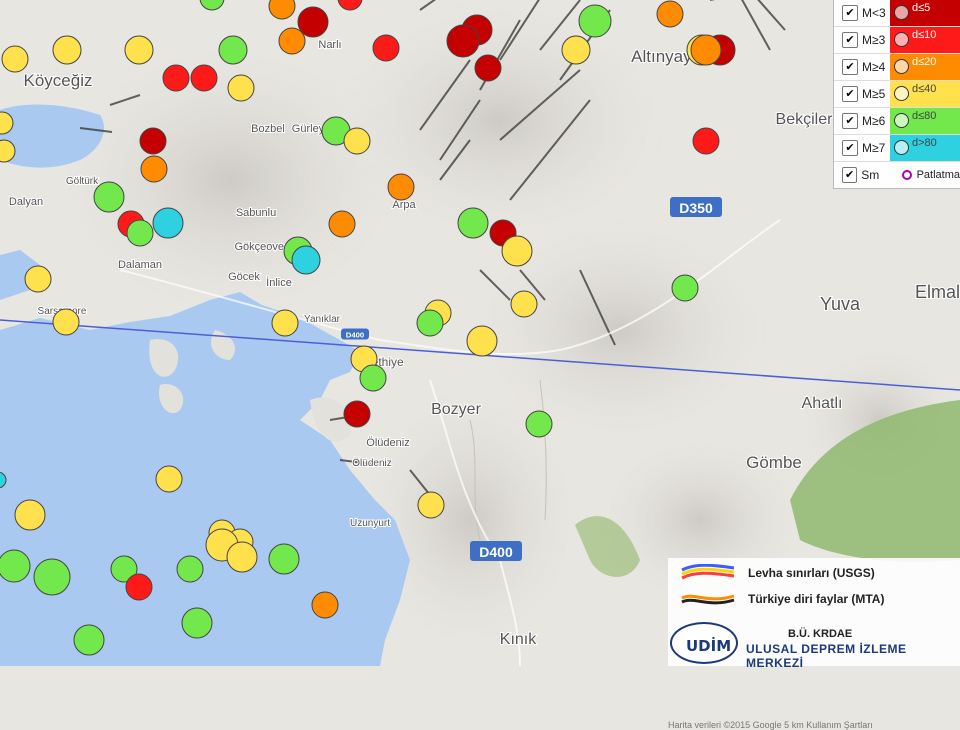 The height and width of the screenshot is (730, 960). I want to click on road-shield-label: D350, so click(696, 208).